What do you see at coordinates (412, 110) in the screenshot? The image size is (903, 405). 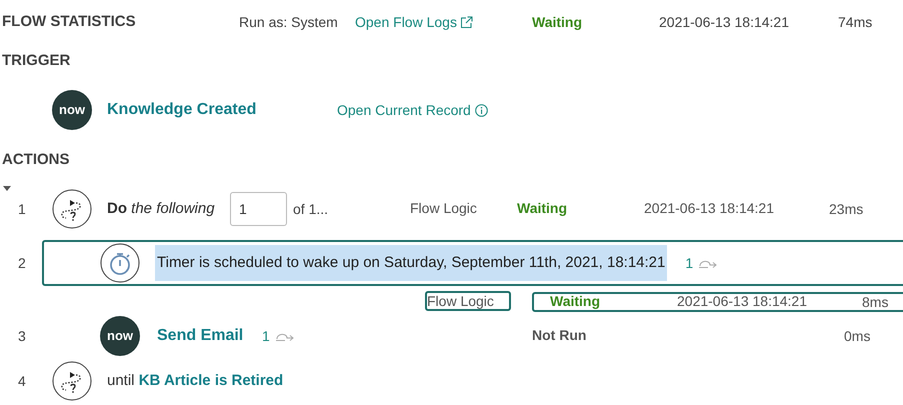 I see `current-record-link: Open Current Record` at bounding box center [412, 110].